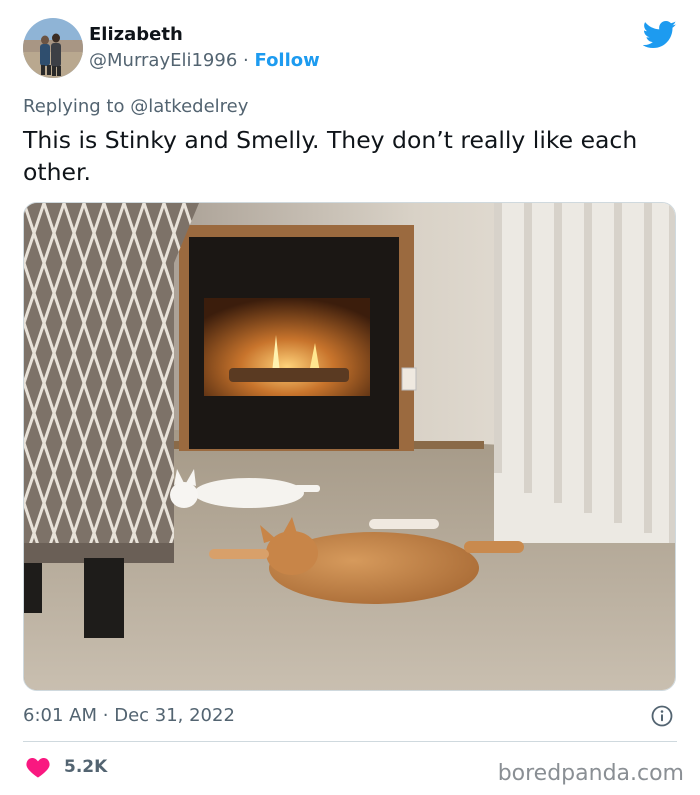 Image resolution: width=700 pixels, height=795 pixels. I want to click on info-icon, so click(662, 716).